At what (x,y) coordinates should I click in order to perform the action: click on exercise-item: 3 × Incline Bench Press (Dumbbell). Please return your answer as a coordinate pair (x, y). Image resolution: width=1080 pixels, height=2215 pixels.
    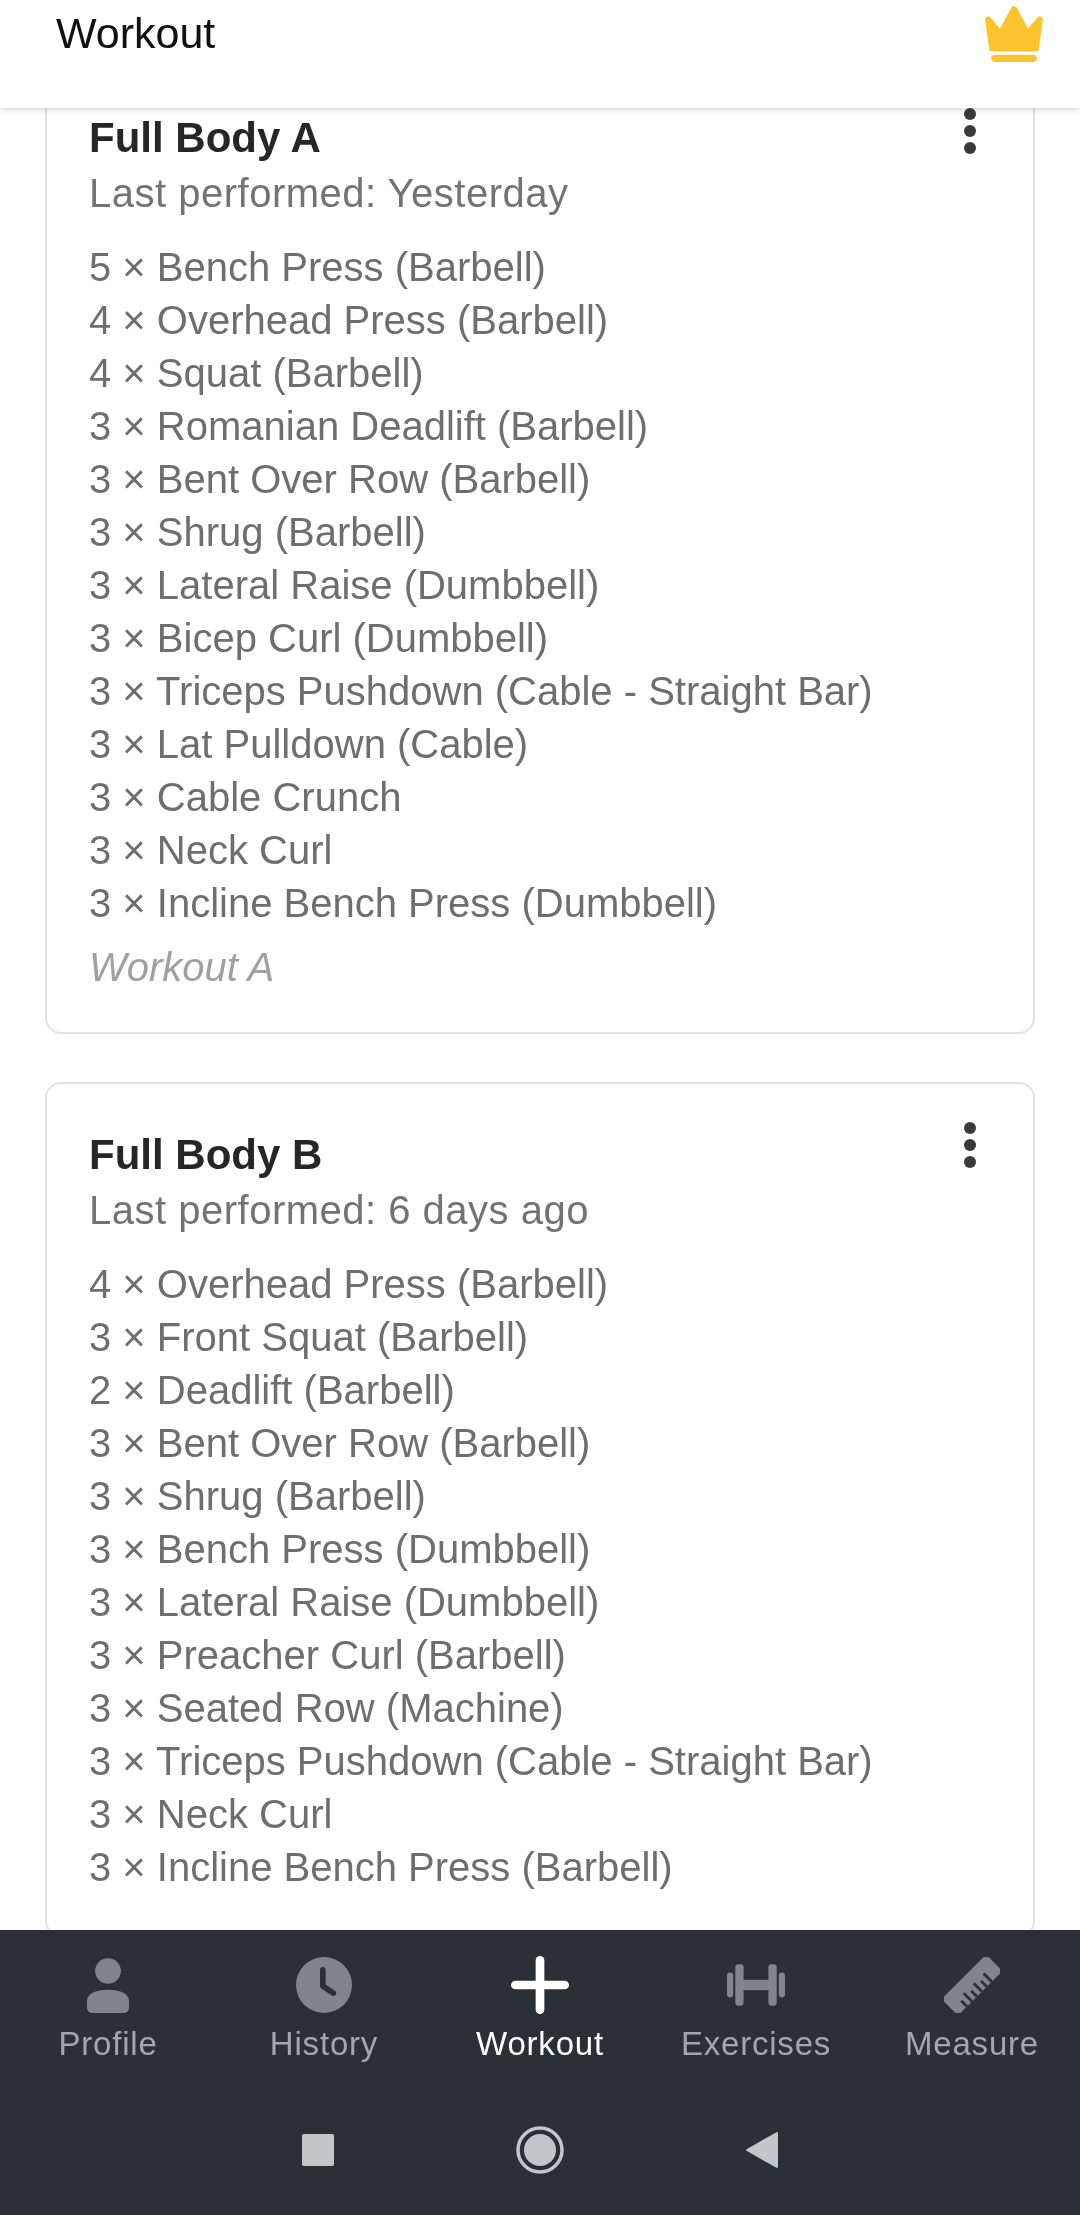
    Looking at the image, I should click on (403, 903).